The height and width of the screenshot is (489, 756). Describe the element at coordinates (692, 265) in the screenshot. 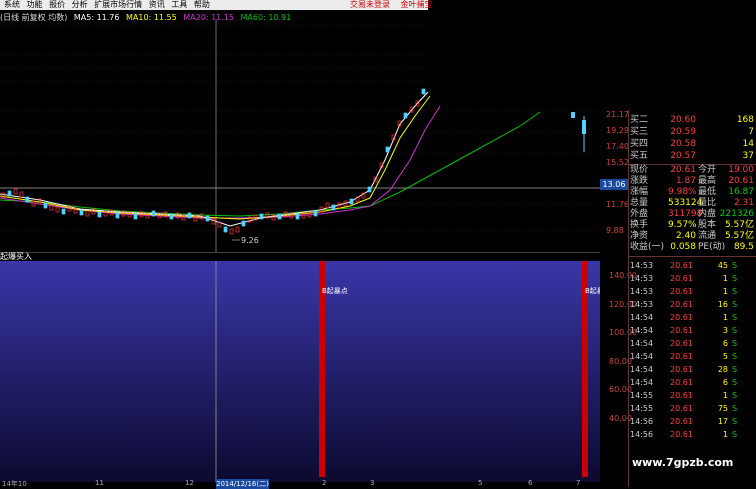

I see `trade-row: 14:53 20.61 45 S` at that location.